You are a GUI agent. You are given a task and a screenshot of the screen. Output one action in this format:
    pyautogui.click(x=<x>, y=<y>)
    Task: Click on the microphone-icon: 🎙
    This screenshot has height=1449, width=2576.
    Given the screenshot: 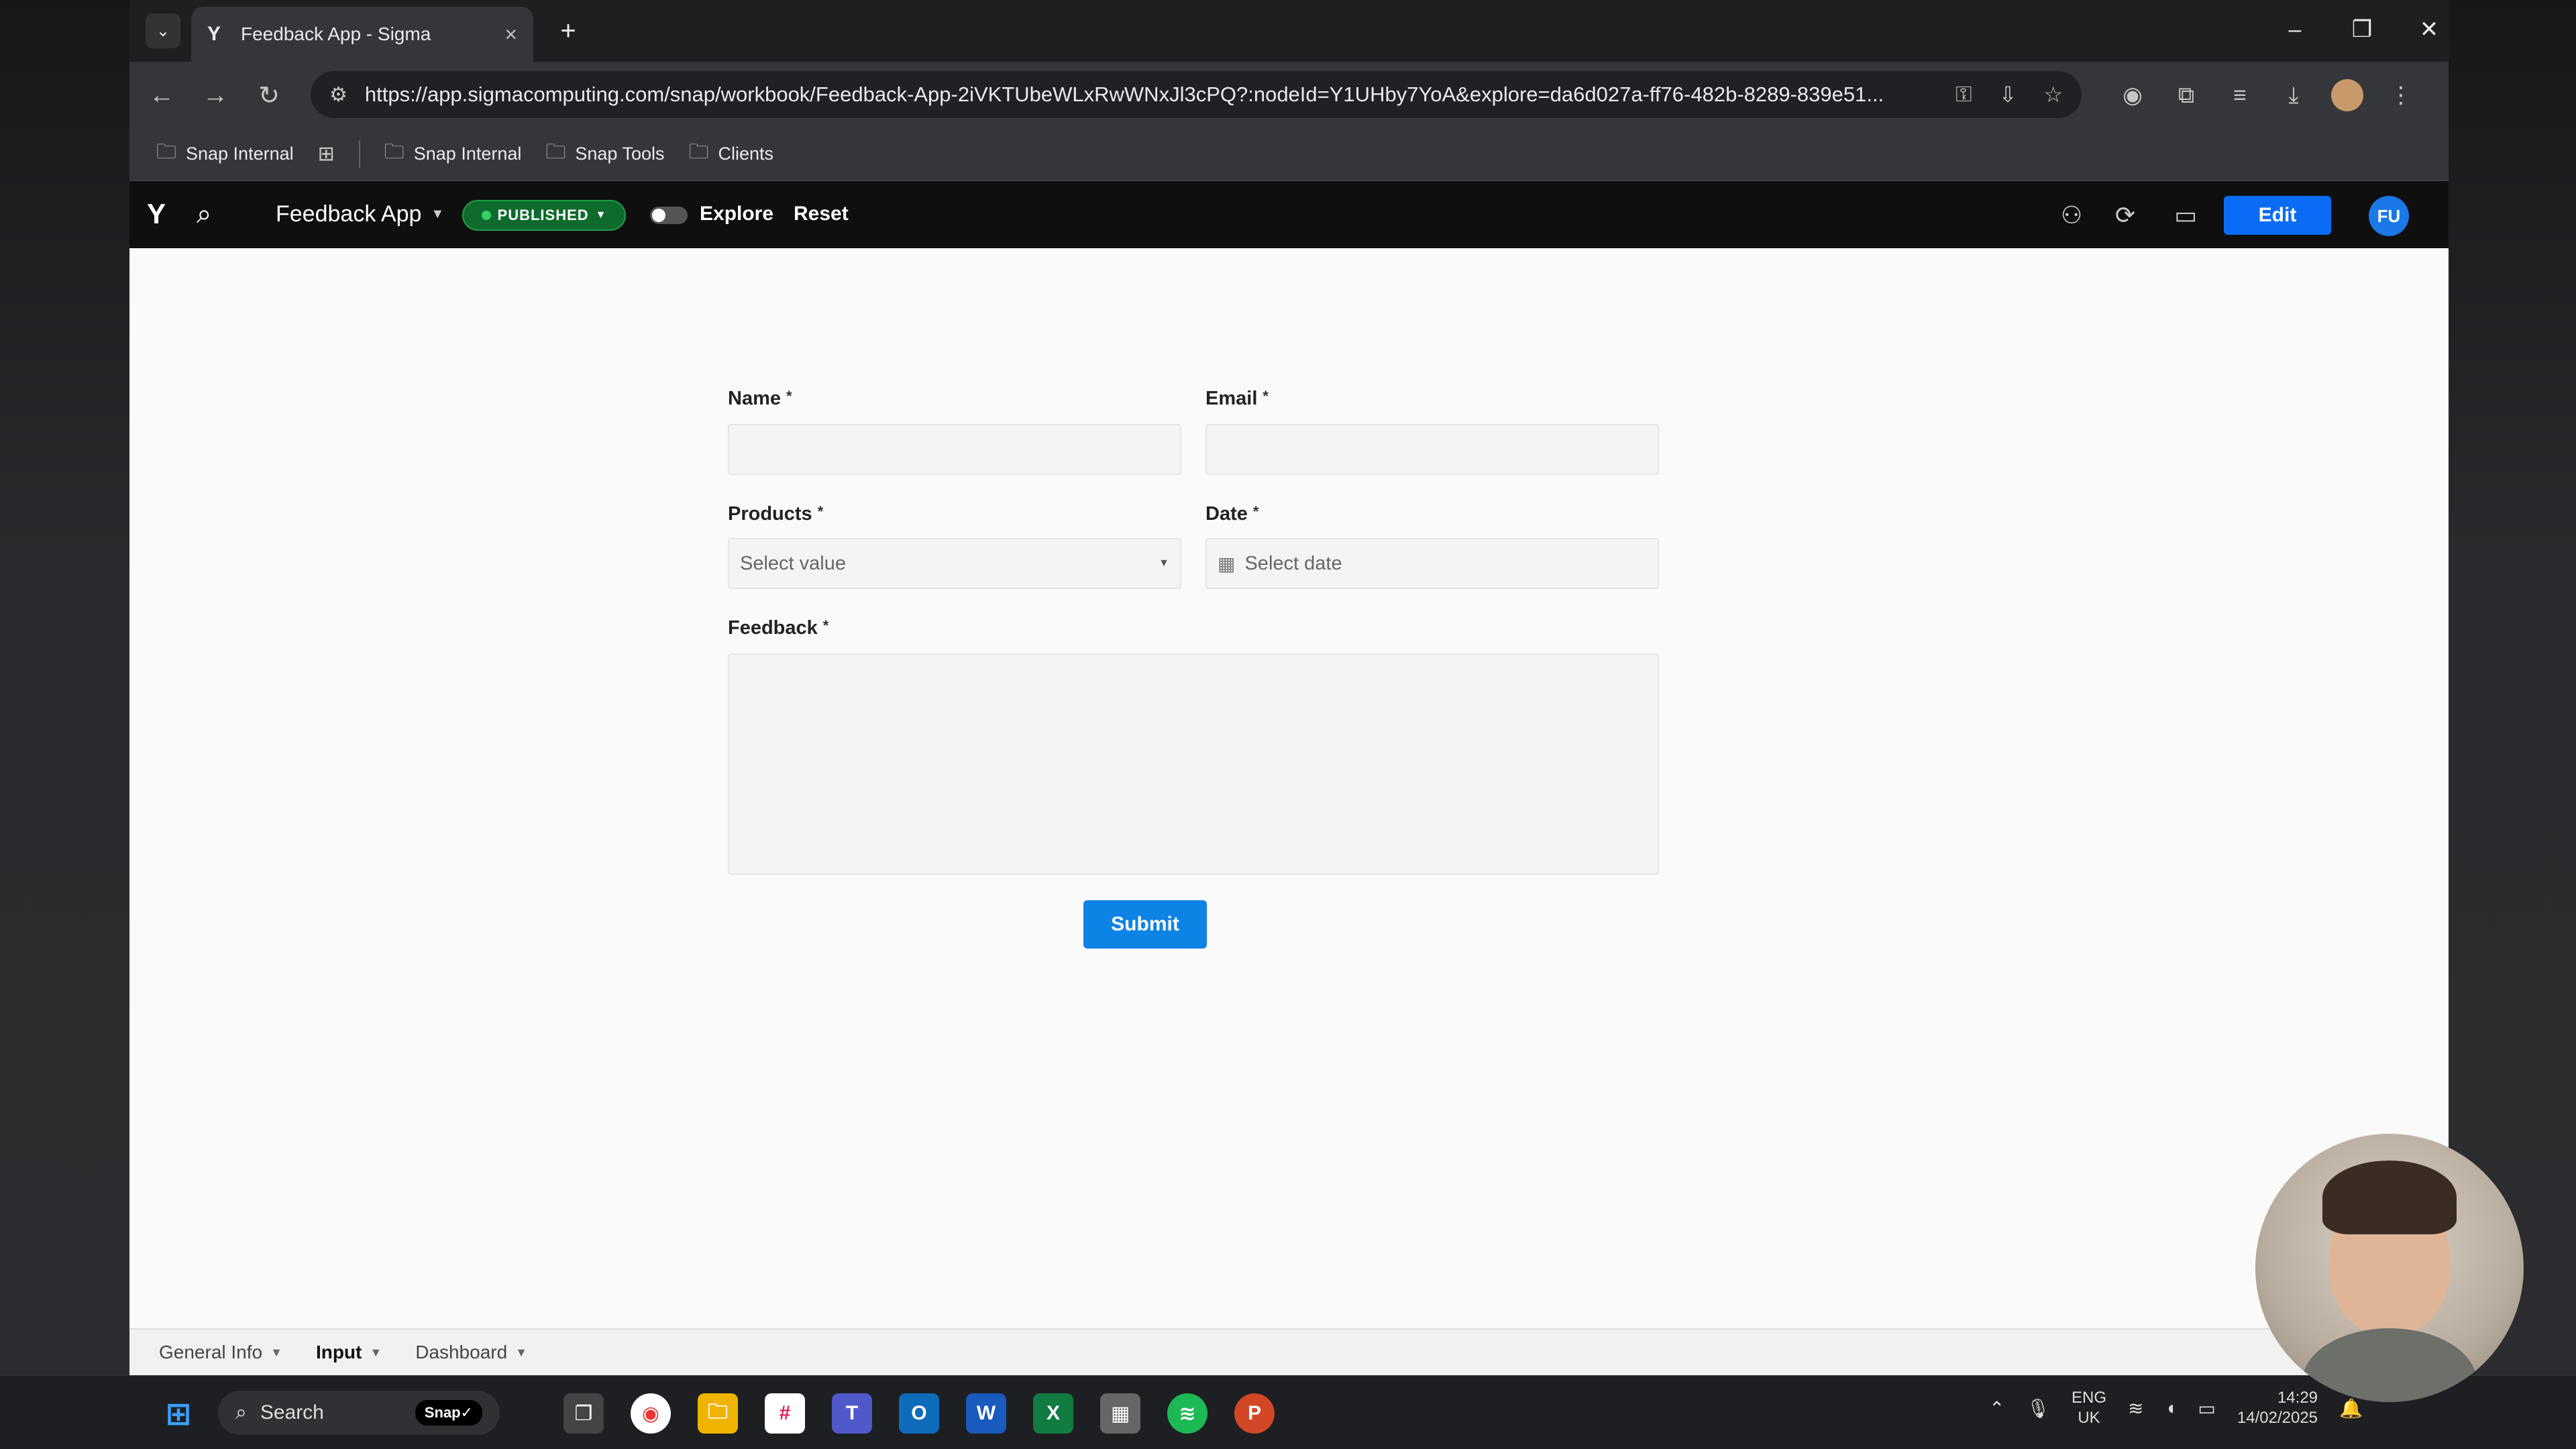 What is the action you would take?
    pyautogui.click(x=2038, y=1408)
    